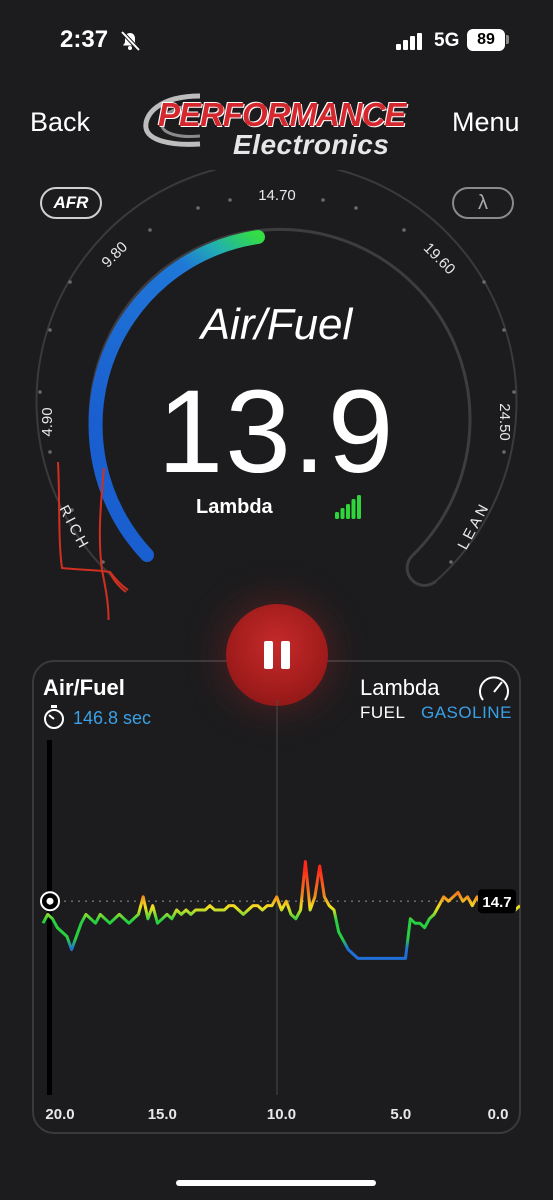 This screenshot has width=553, height=1200. I want to click on x-tick-label: 5.0, so click(400, 1114).